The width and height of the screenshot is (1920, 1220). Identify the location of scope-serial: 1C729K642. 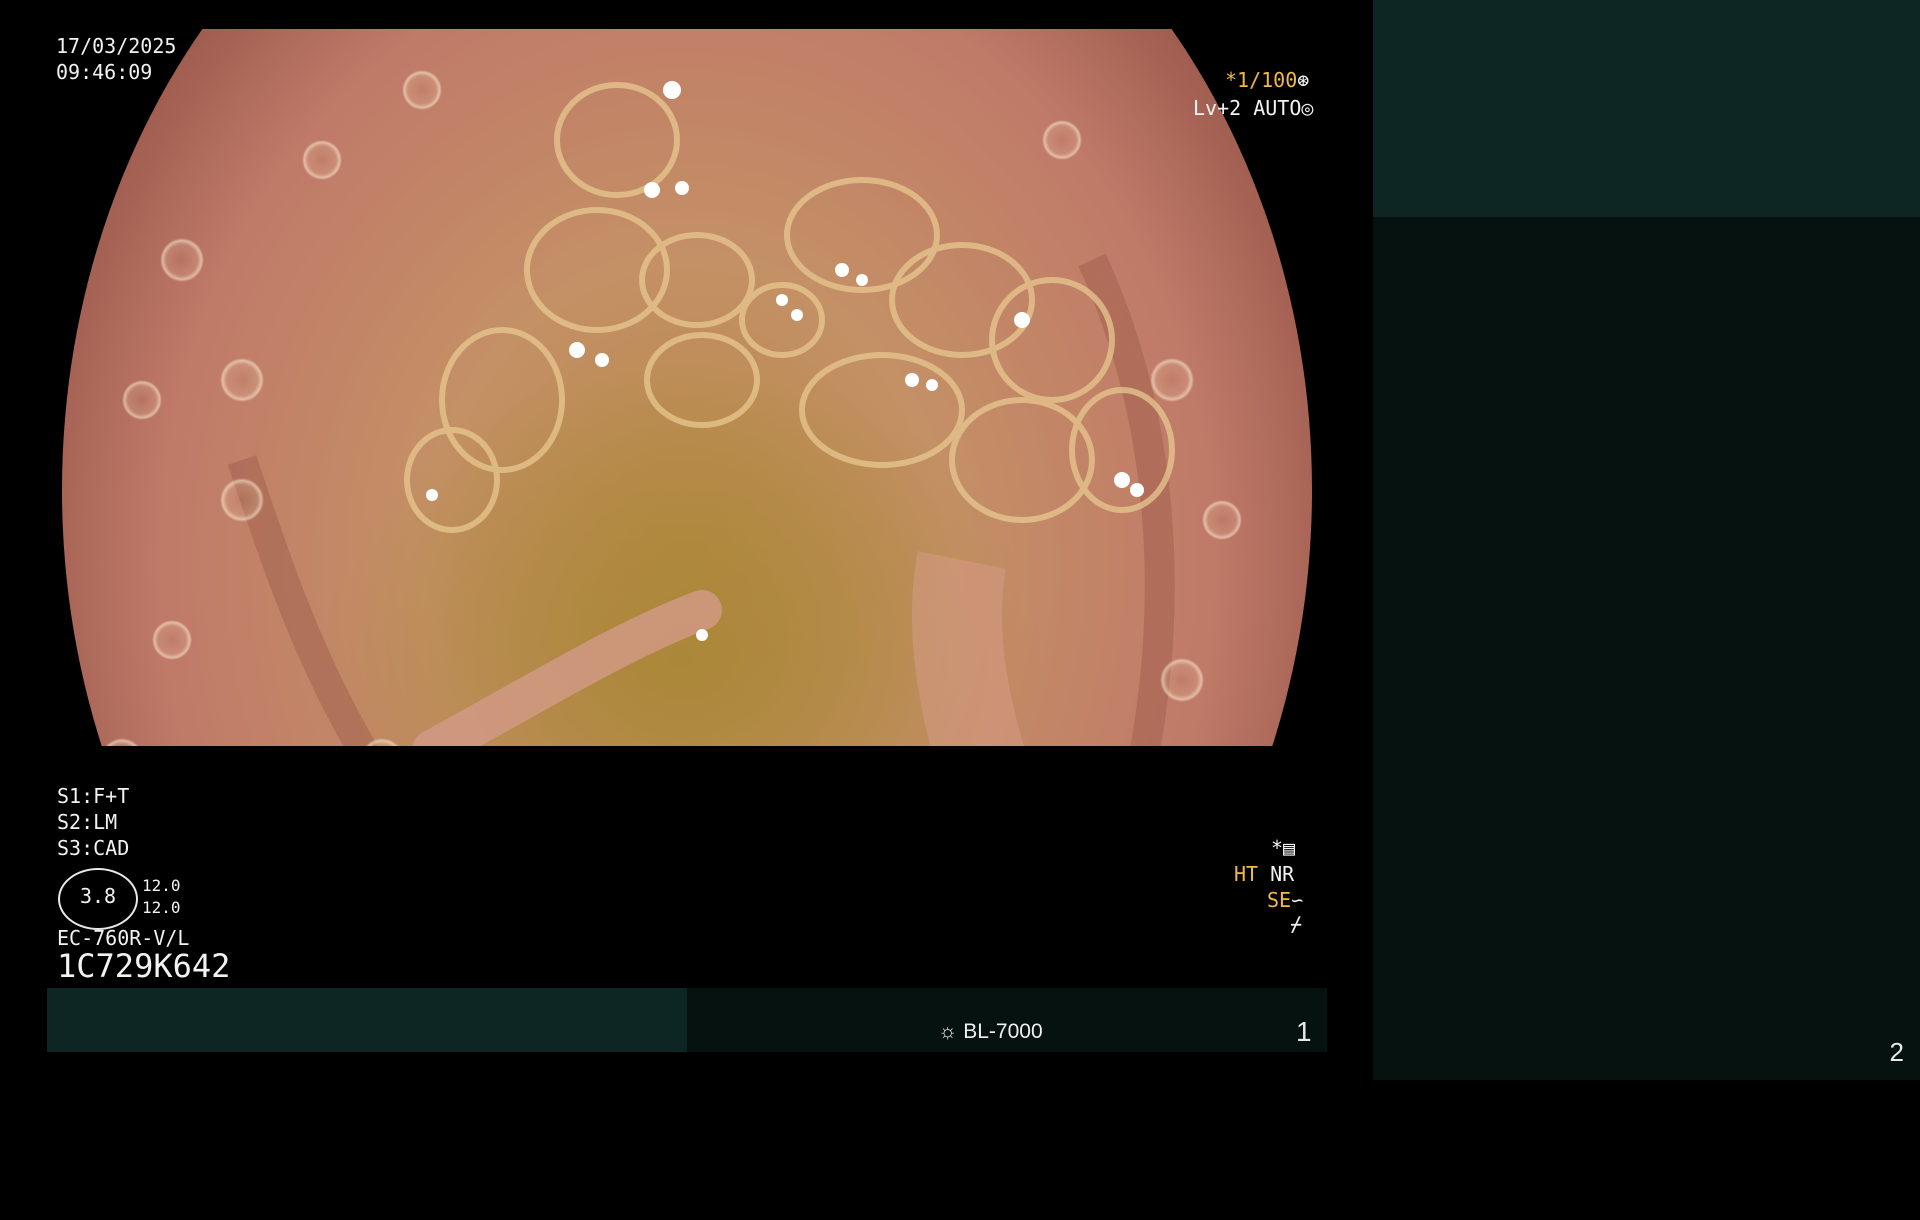
(144, 966).